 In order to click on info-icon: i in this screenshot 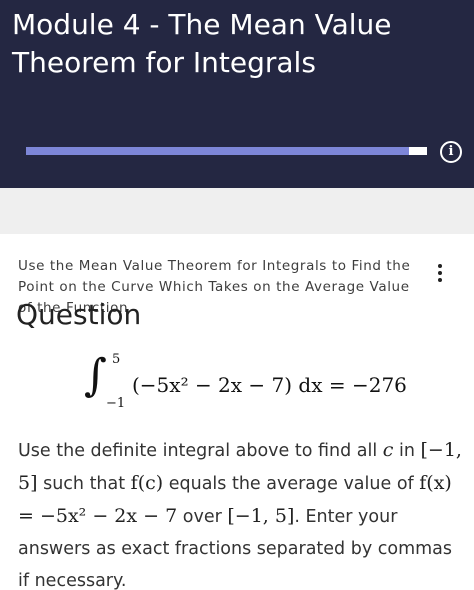, I will do `click(451, 152)`.